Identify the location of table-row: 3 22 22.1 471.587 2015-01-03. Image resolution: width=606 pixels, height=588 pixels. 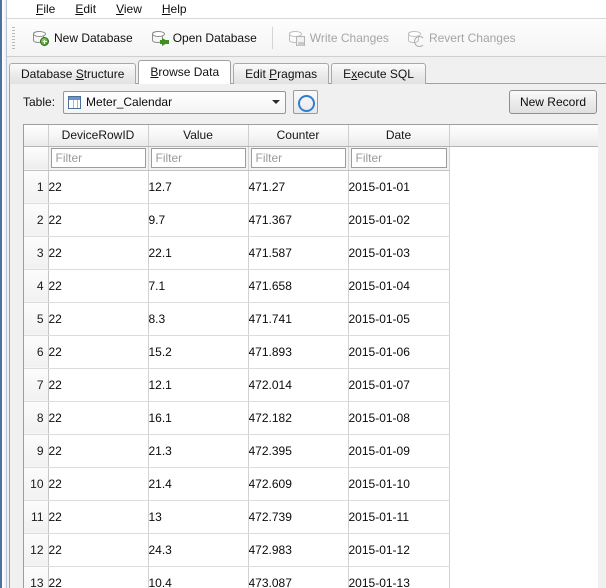
(311, 253).